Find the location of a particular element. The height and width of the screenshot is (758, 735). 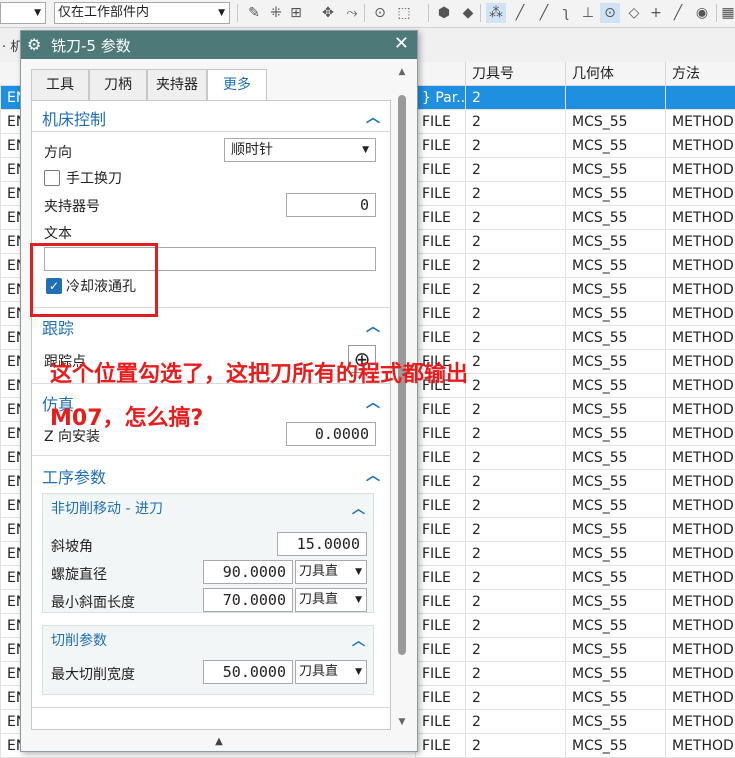

z-install-input: 0.0000 is located at coordinates (331, 434).